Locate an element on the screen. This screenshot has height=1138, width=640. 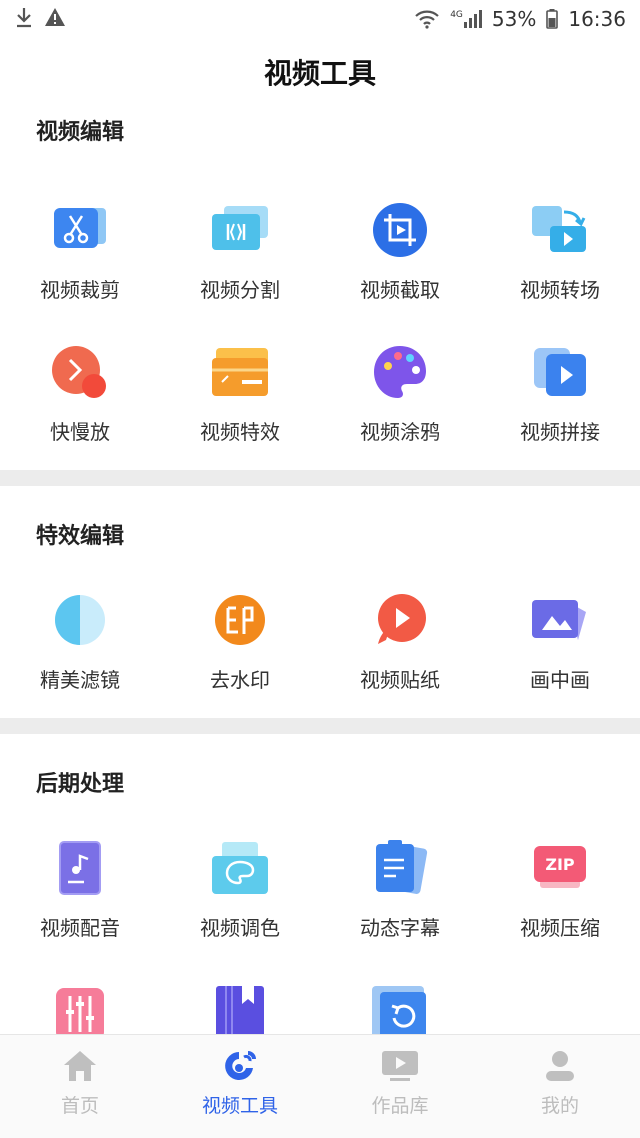
zip-icon: ZIP is located at coordinates (560, 868).